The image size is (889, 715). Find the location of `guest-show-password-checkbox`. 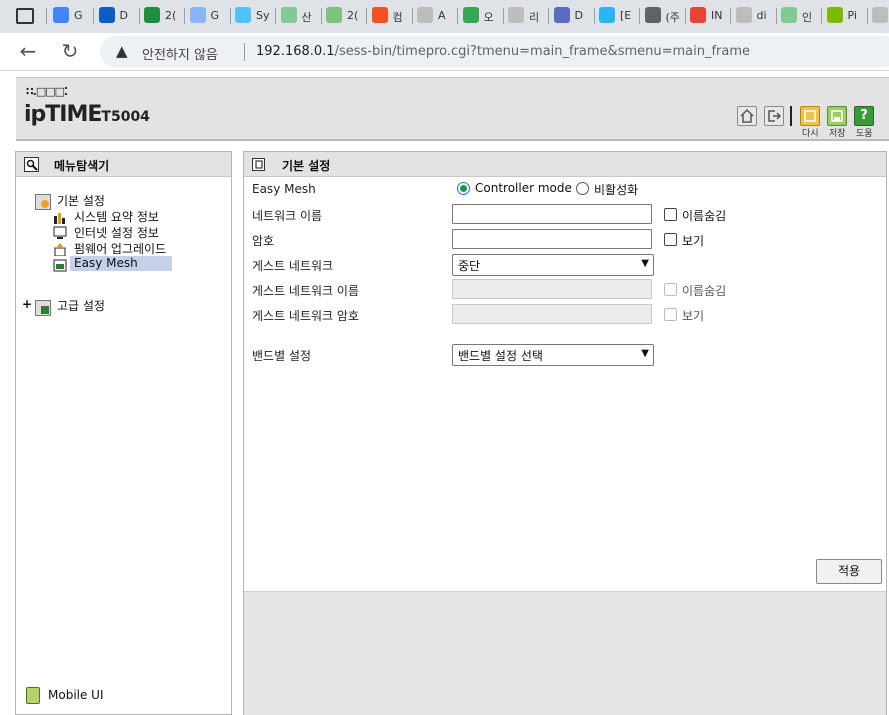

guest-show-password-checkbox is located at coordinates (670, 314).